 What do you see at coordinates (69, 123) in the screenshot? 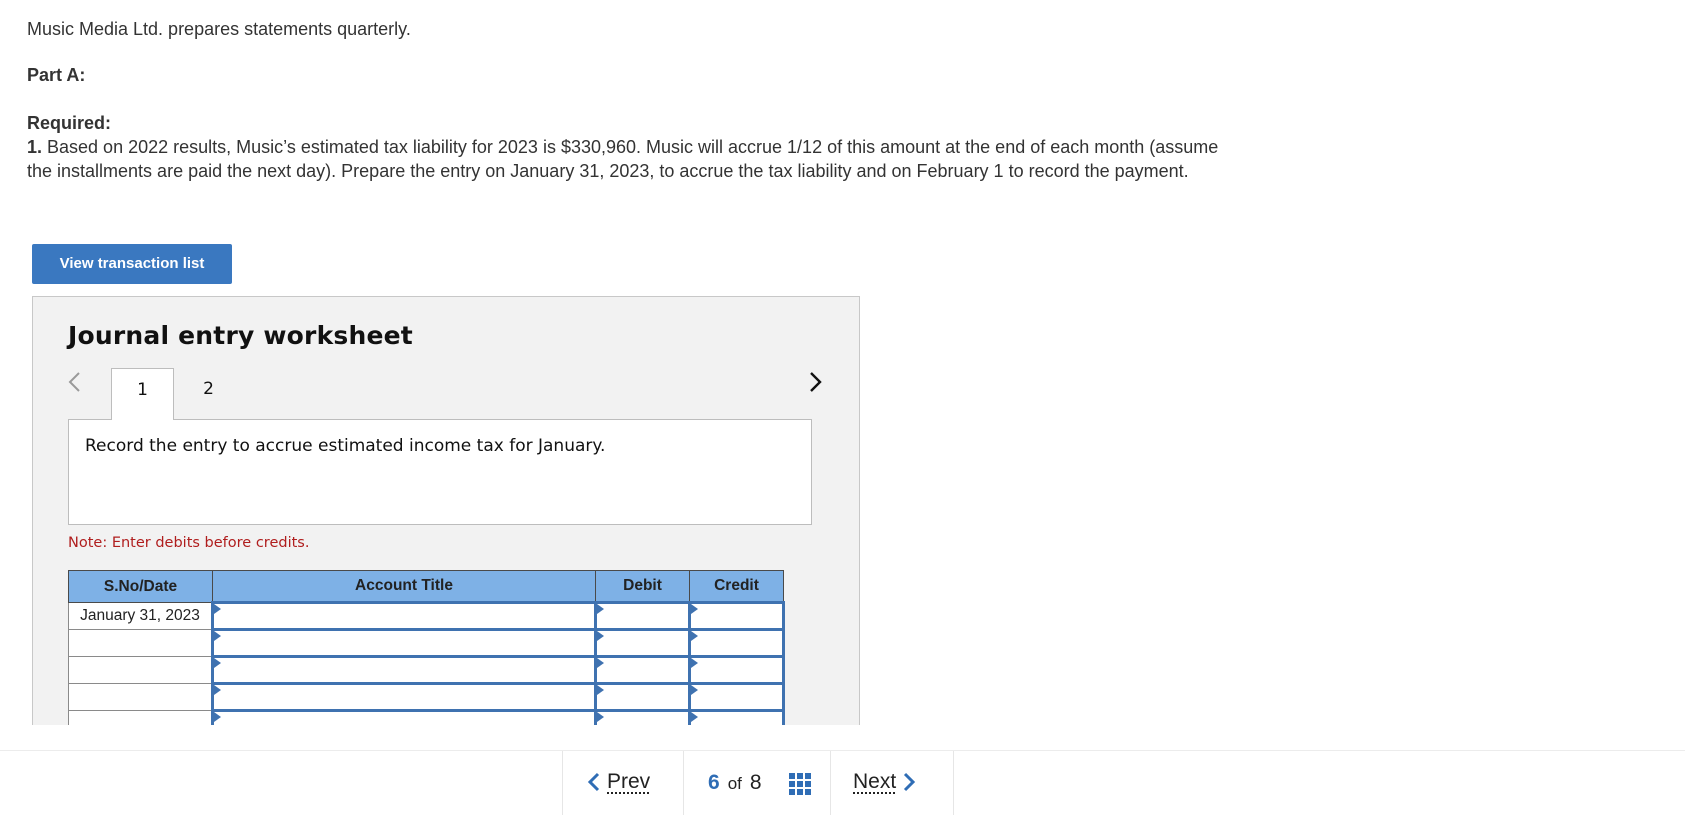
I see `required-label: Required:` at bounding box center [69, 123].